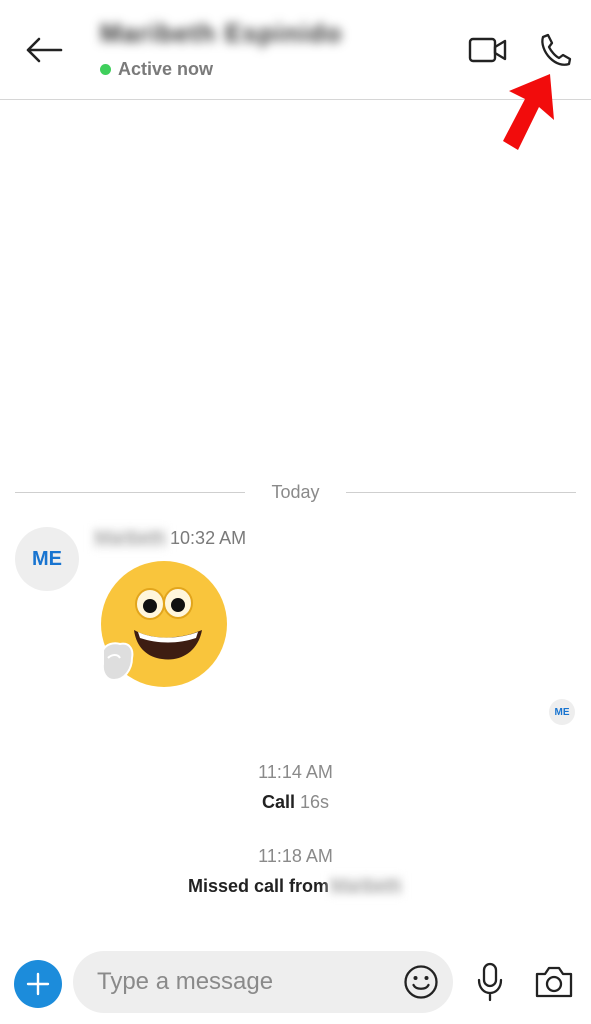 The height and width of the screenshot is (1024, 591). I want to click on contact-title: Maribeth Espinido Active now, so click(221, 49).